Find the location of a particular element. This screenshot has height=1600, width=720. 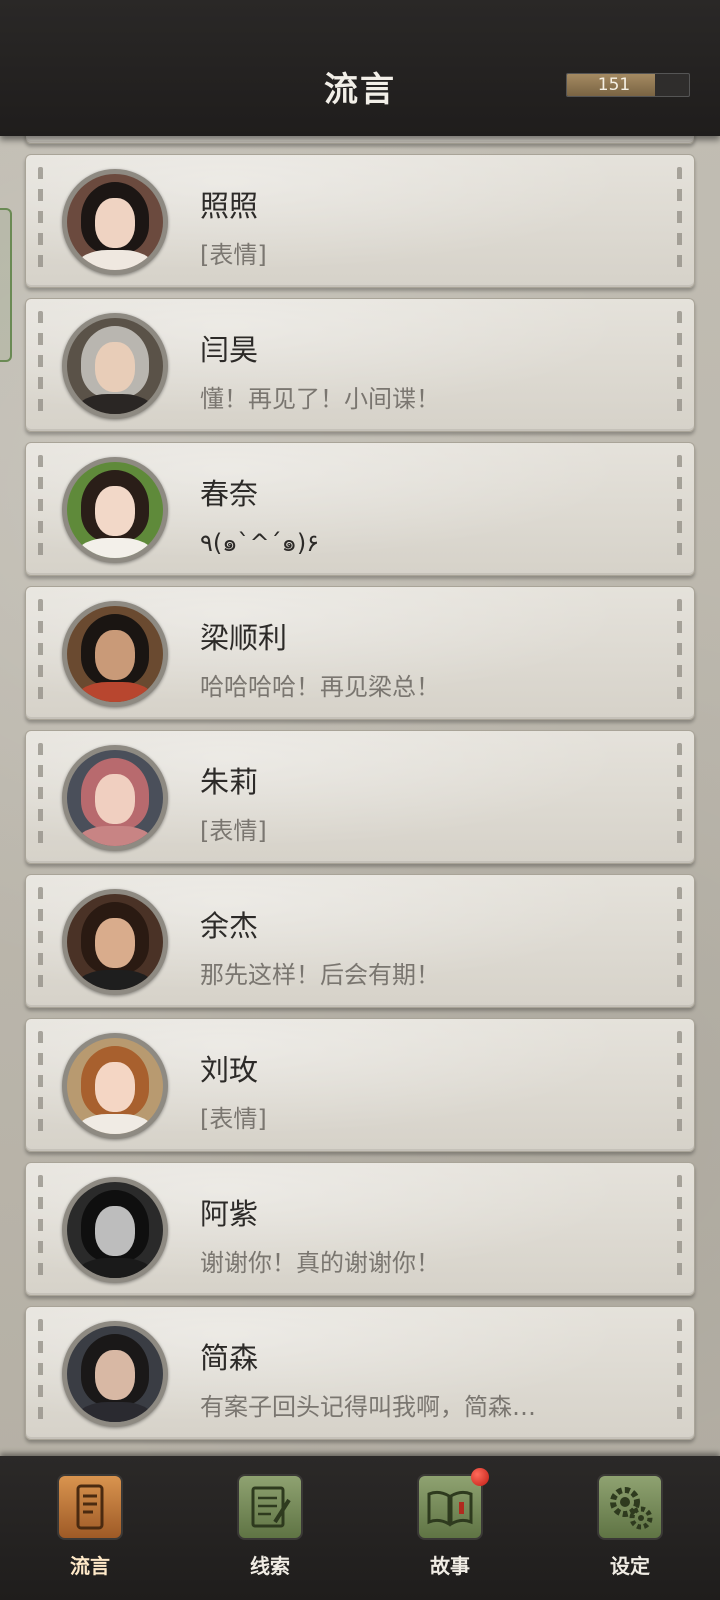

contact-name: 春奈 is located at coordinates (229, 494).